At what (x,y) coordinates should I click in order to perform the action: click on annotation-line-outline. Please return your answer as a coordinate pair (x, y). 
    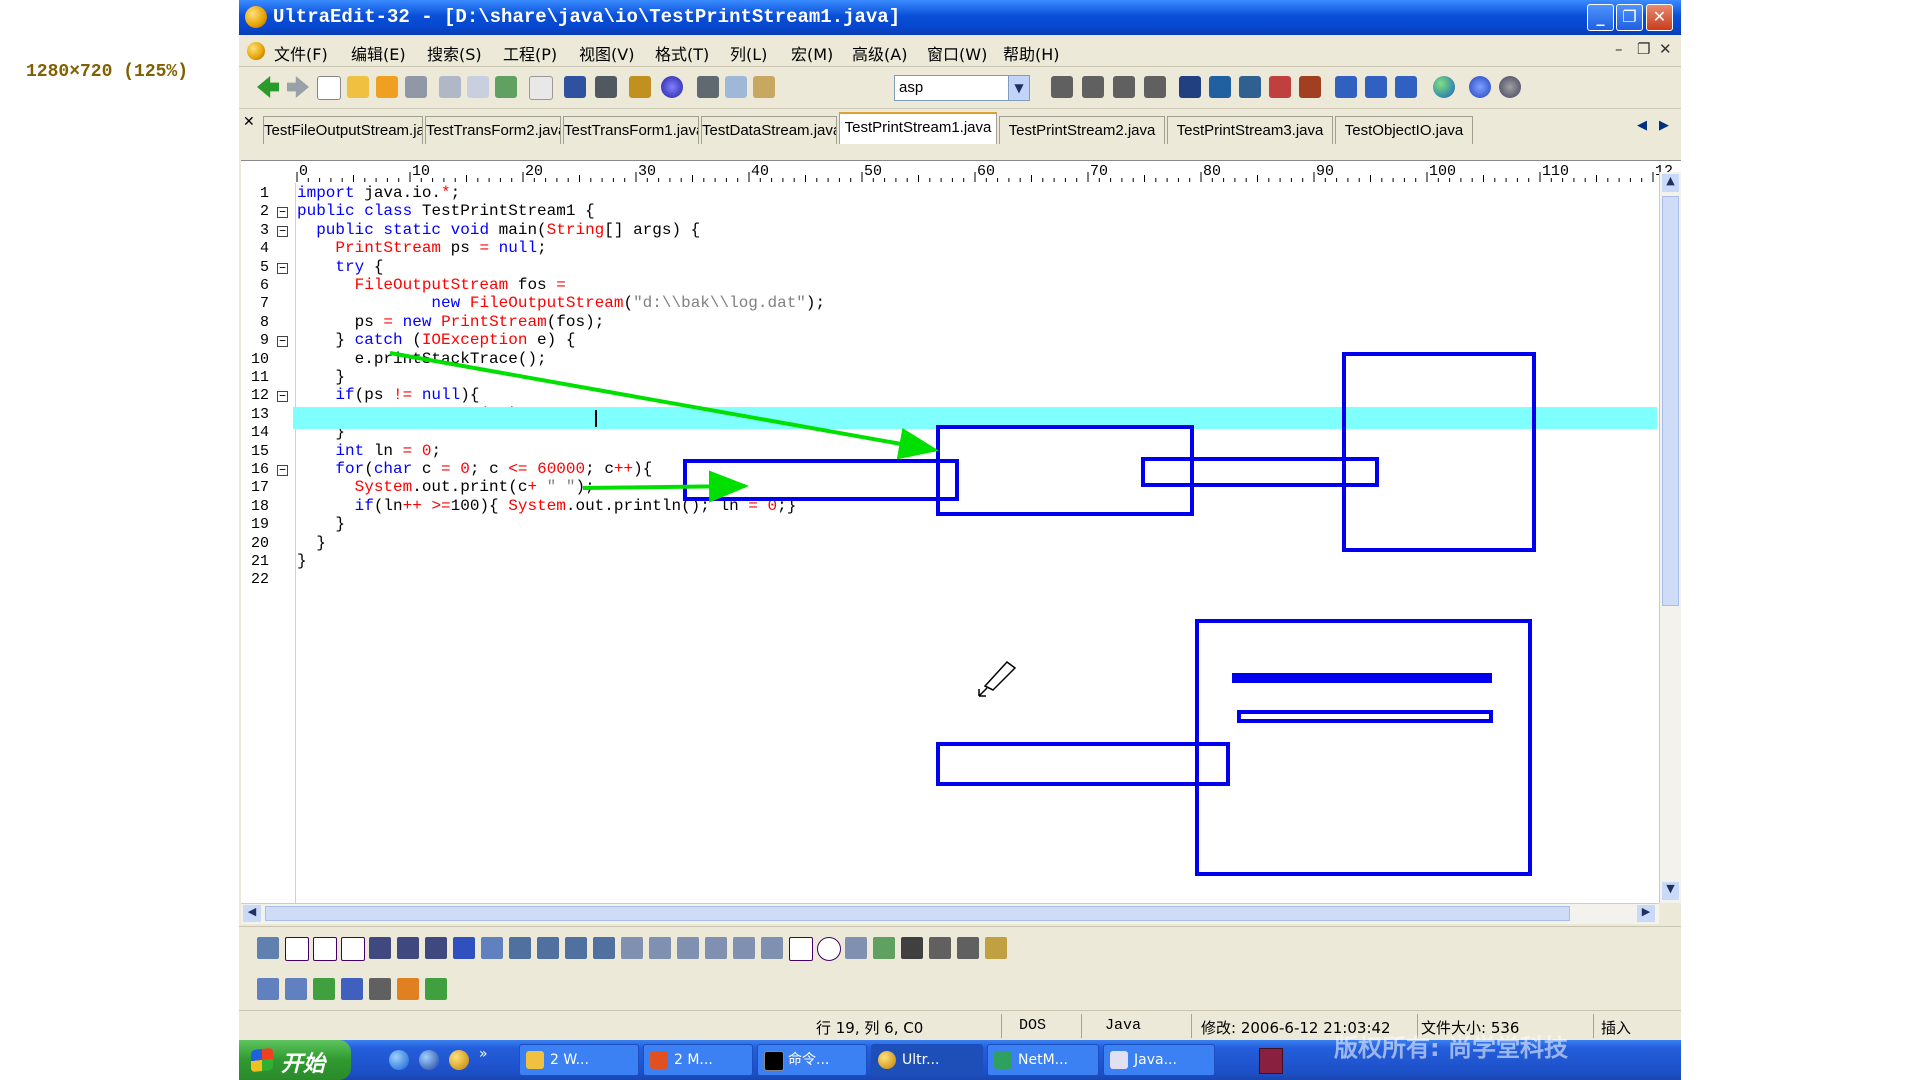
    Looking at the image, I should click on (1365, 716).